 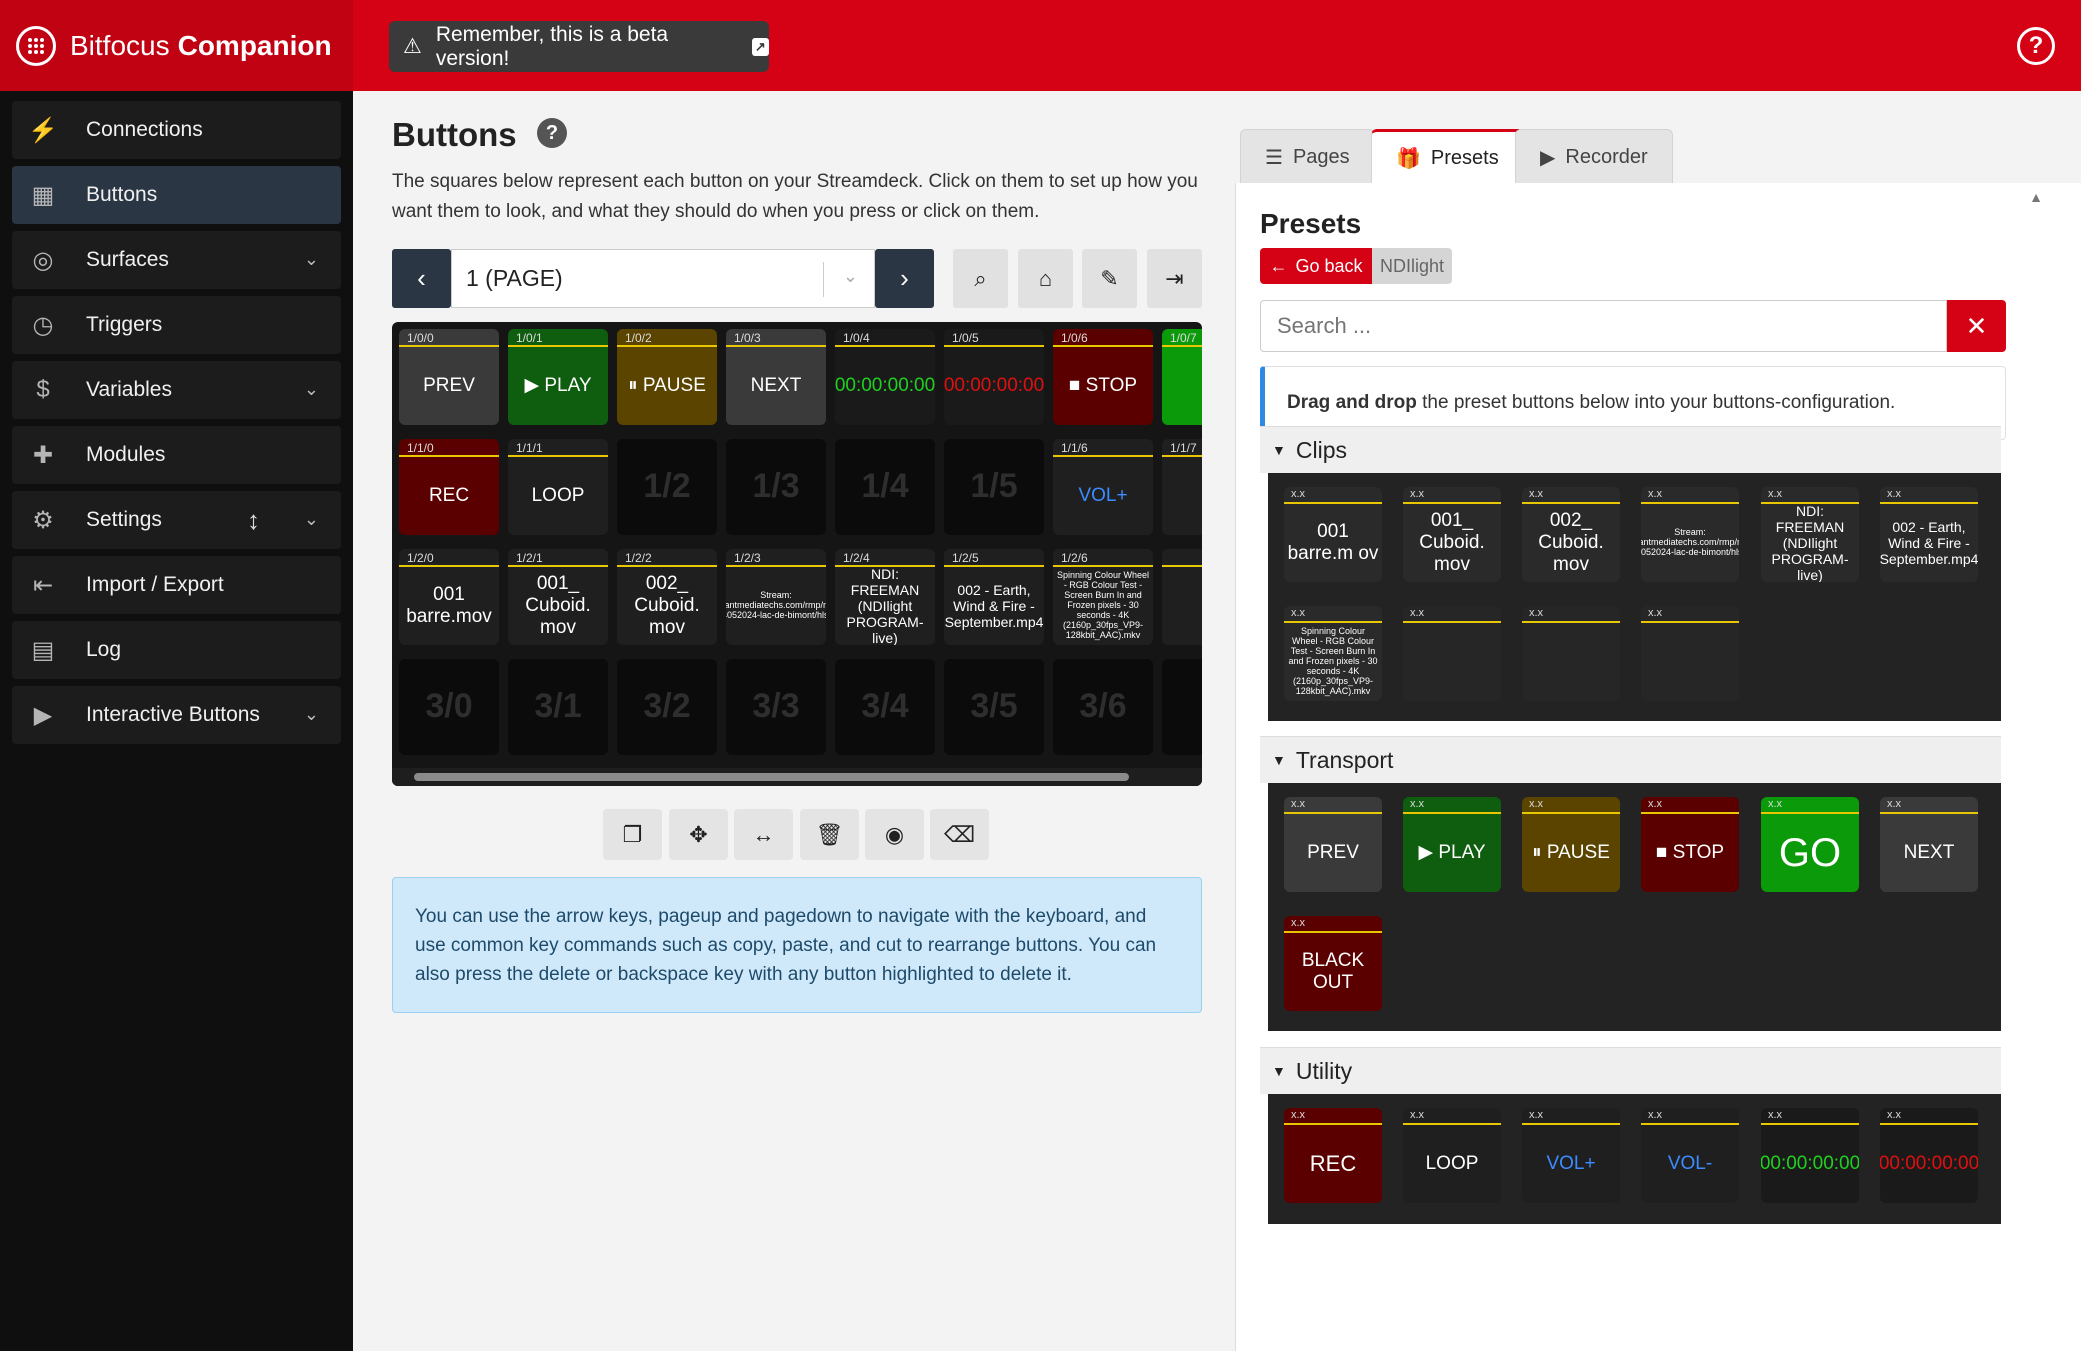 I want to click on grid-button: 1/1/6 VOL+, so click(x=1103, y=487).